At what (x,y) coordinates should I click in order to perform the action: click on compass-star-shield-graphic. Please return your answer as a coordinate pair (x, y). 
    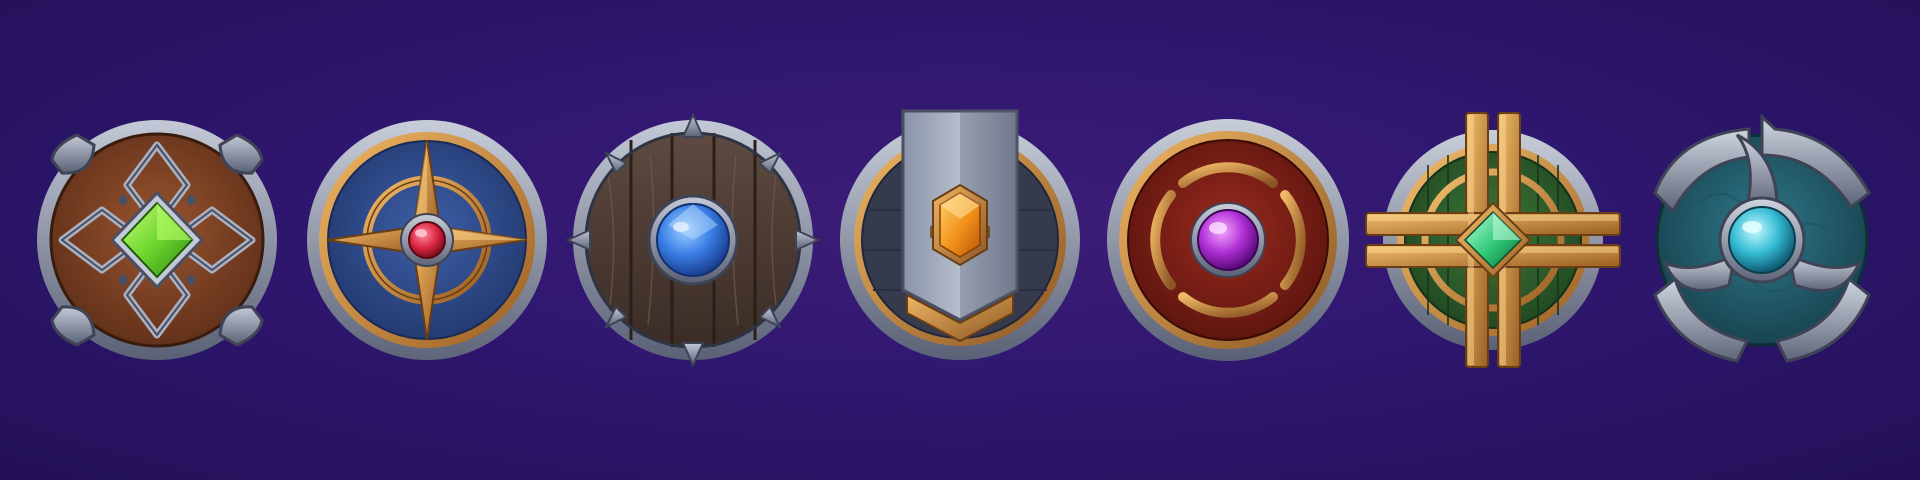
    Looking at the image, I should click on (427, 240).